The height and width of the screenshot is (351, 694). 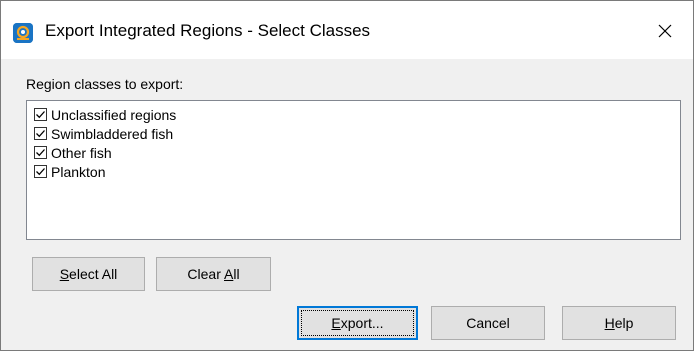 What do you see at coordinates (353, 152) in the screenshot?
I see `list-item: Other fish` at bounding box center [353, 152].